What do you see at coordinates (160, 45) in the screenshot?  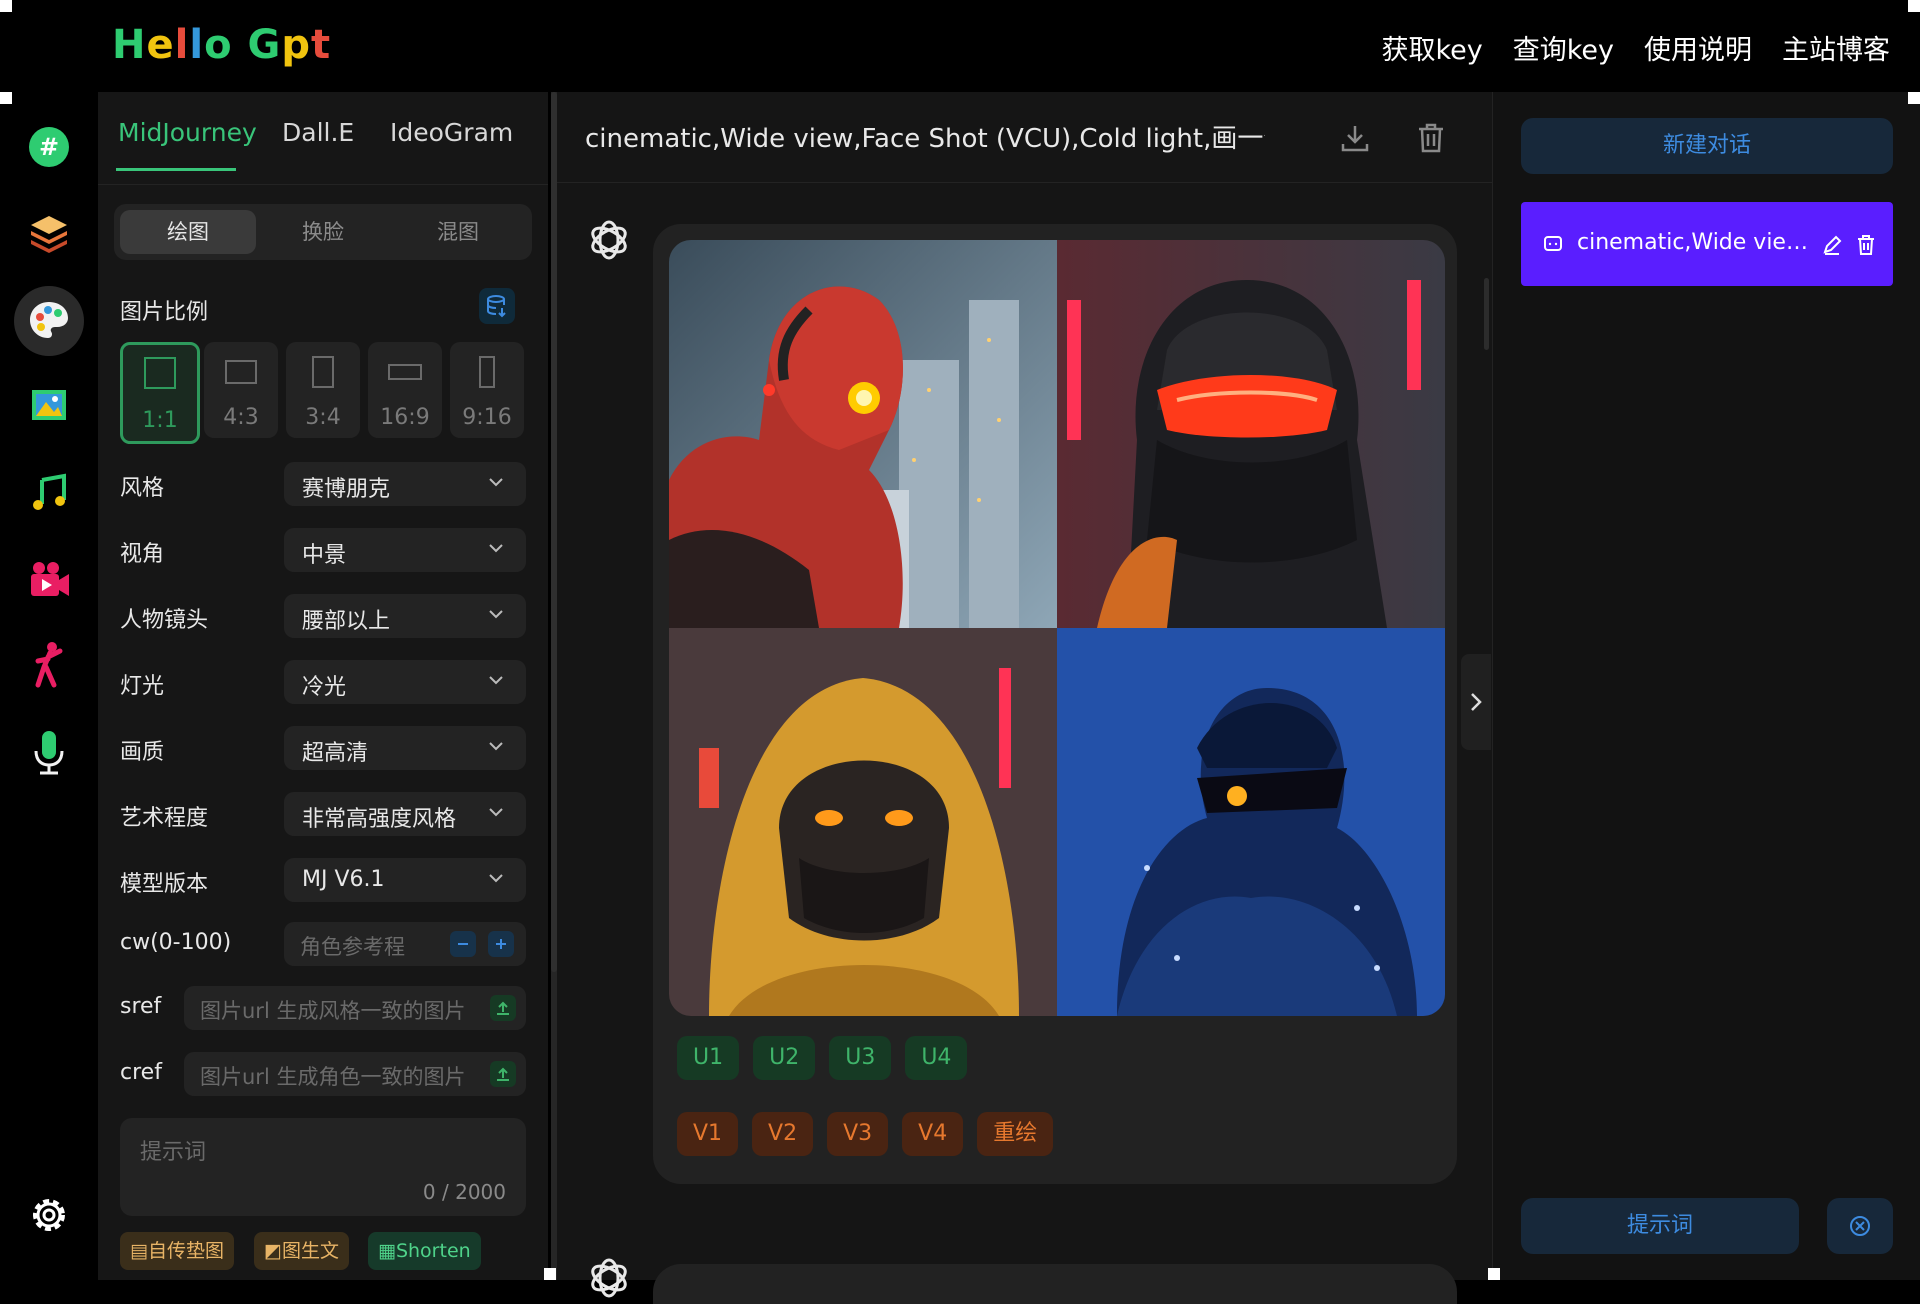 I see `logo-letter: e` at bounding box center [160, 45].